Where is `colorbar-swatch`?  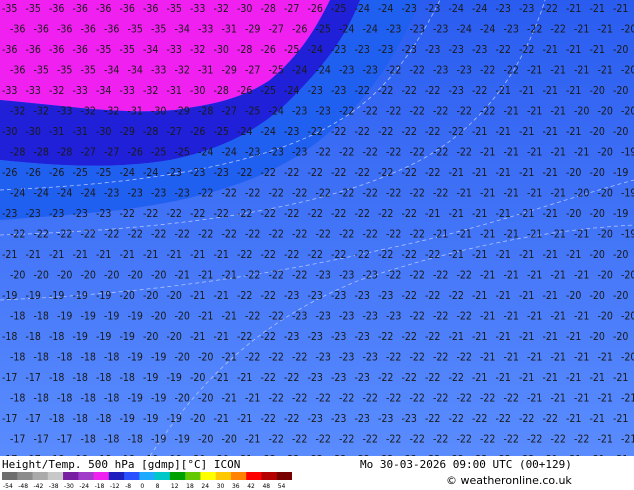
colorbar-swatch is located at coordinates (162, 476).